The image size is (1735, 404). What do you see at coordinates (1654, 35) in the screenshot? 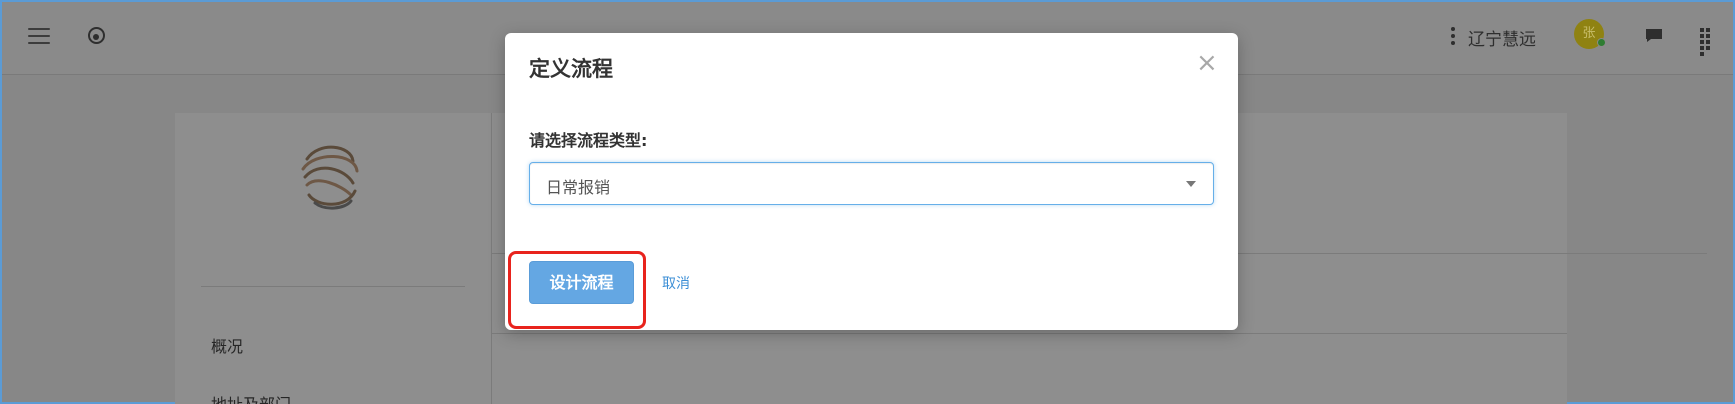
I see `chat-icon` at bounding box center [1654, 35].